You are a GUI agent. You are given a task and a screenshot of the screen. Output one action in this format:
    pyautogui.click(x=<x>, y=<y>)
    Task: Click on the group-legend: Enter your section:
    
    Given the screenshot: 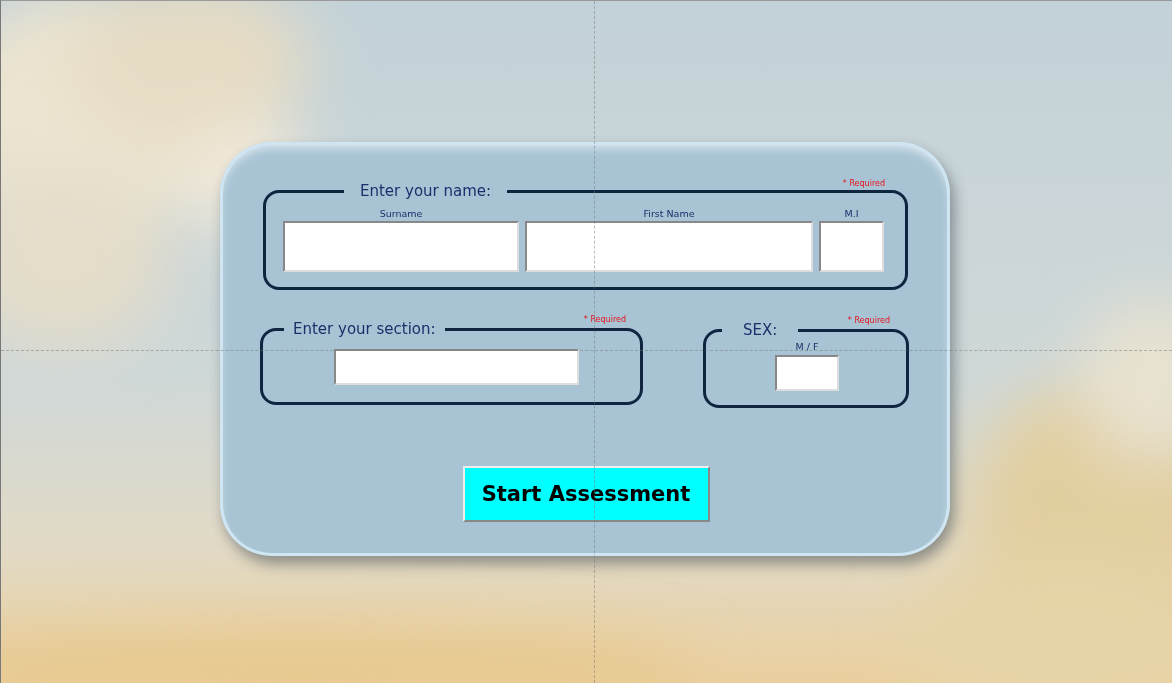 What is the action you would take?
    pyautogui.click(x=364, y=329)
    